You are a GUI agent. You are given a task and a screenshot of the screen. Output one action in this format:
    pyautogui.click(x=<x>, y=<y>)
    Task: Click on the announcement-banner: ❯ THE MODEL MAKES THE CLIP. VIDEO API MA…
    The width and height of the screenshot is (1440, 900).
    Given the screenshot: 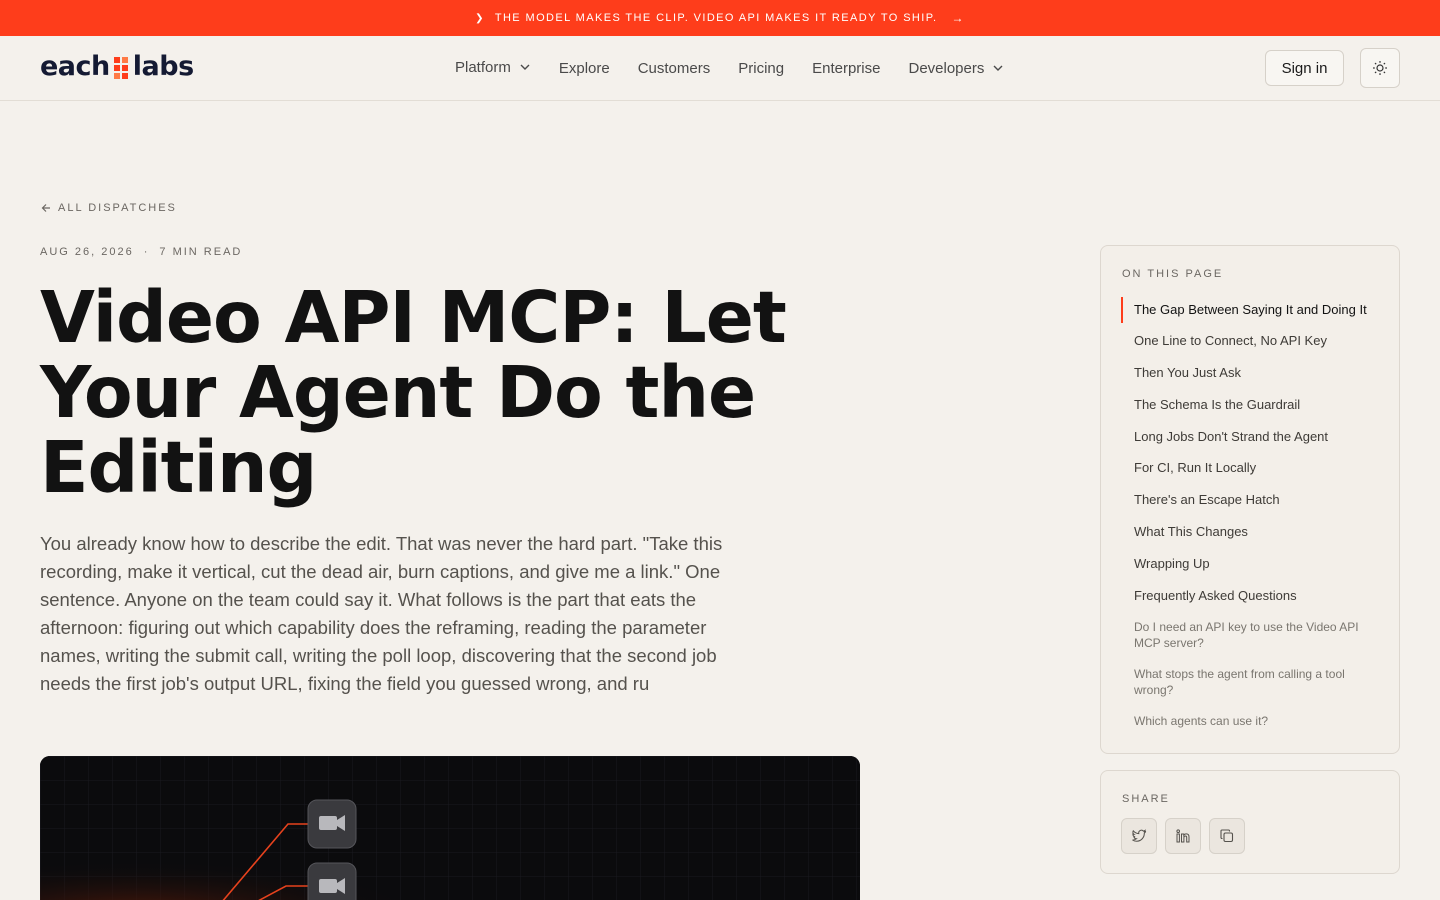 What is the action you would take?
    pyautogui.click(x=720, y=18)
    